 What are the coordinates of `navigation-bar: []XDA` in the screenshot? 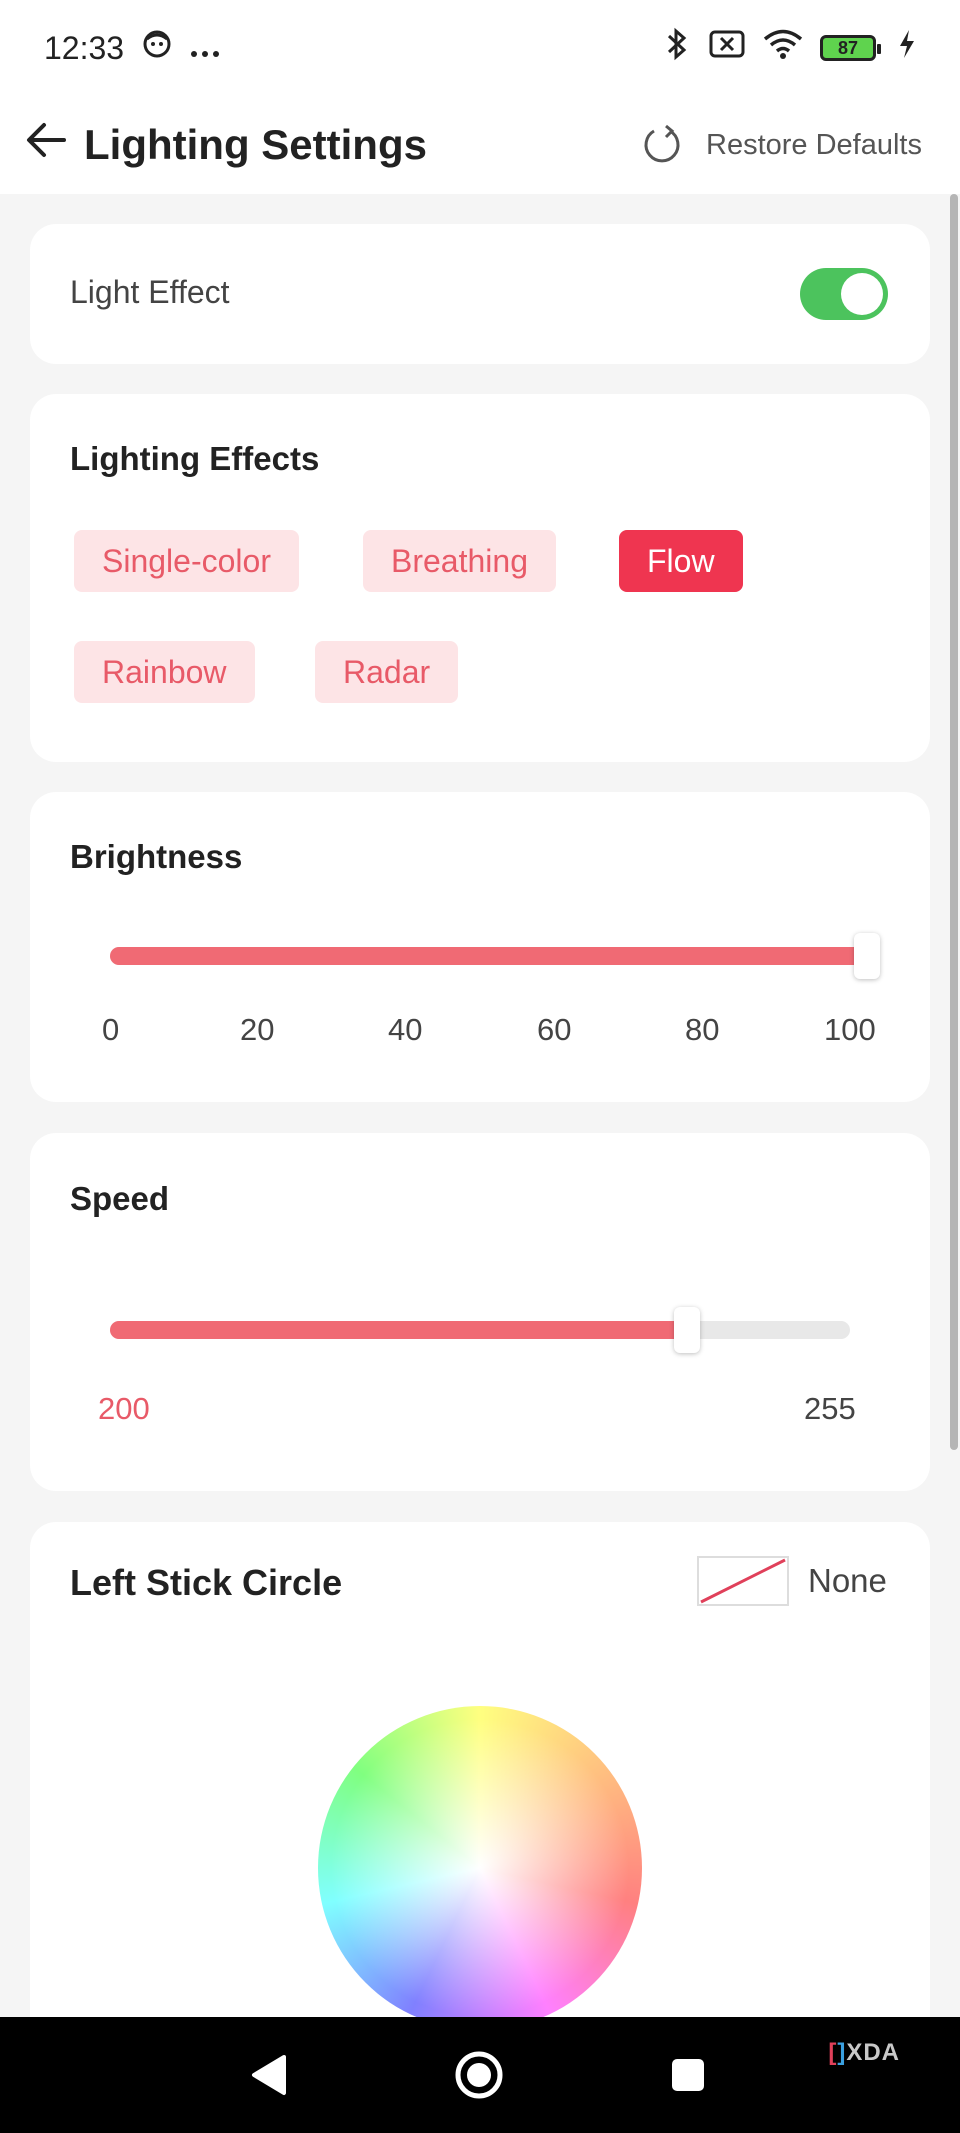 It's located at (480, 2075).